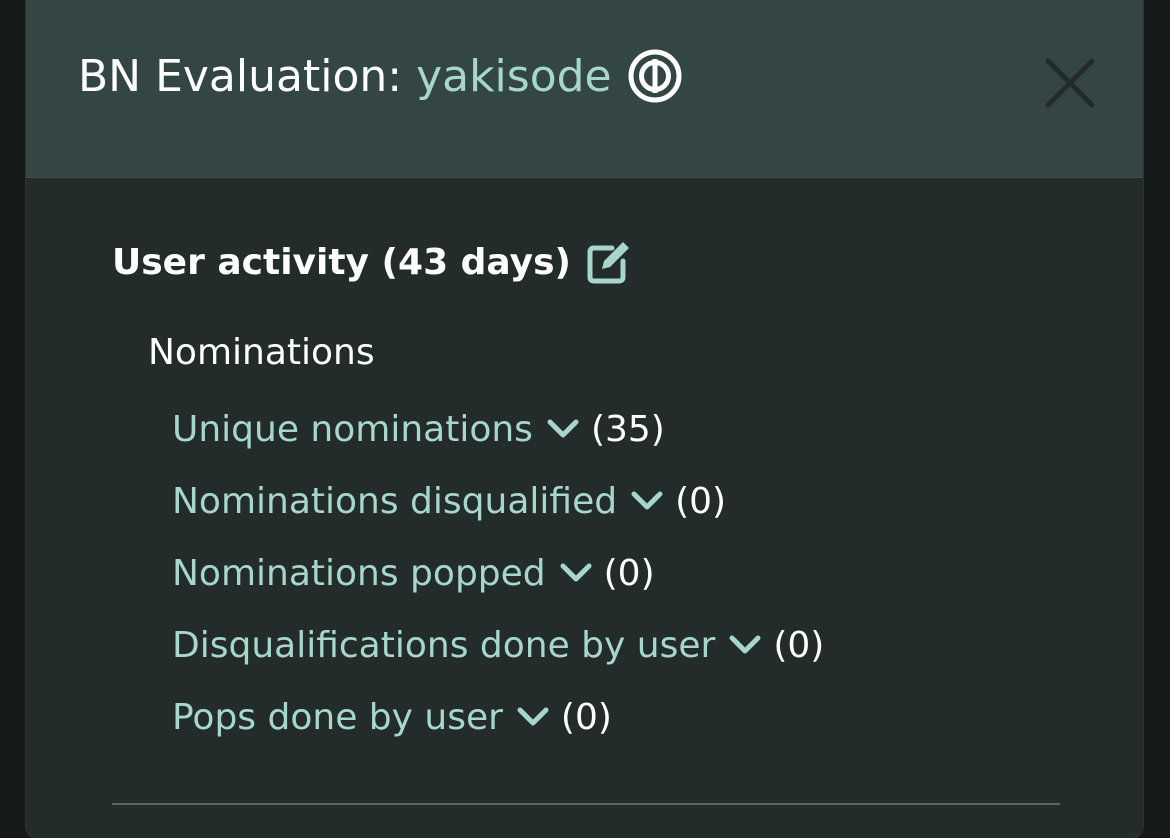 The width and height of the screenshot is (1170, 838). What do you see at coordinates (1070, 83) in the screenshot?
I see `close-icon` at bounding box center [1070, 83].